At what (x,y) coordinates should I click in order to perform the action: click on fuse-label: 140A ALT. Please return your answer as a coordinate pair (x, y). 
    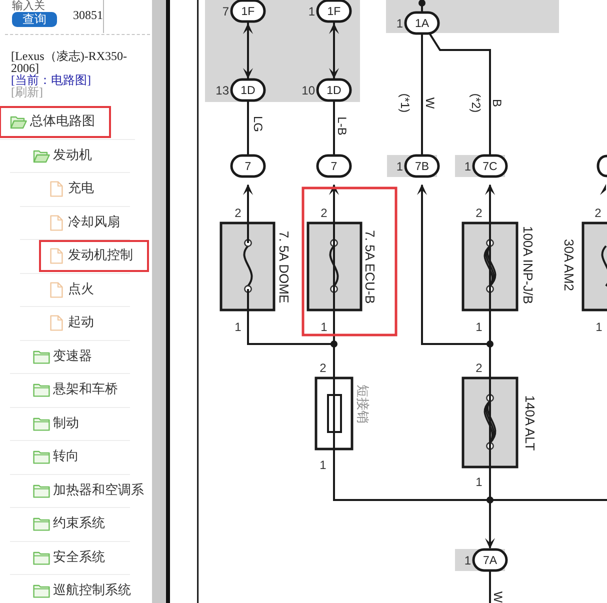
    Looking at the image, I should click on (530, 423).